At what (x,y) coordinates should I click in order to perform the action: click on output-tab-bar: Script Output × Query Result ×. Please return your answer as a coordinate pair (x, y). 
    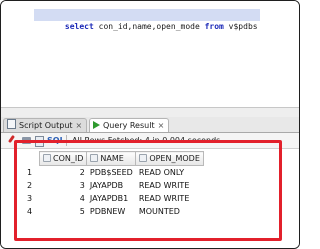
    Looking at the image, I should click on (150, 125).